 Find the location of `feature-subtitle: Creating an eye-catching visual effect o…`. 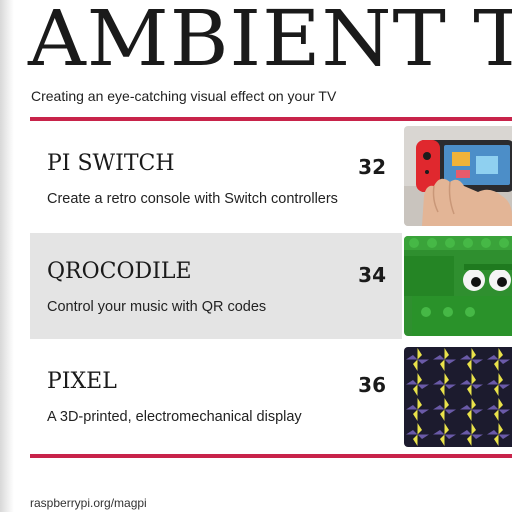

feature-subtitle: Creating an eye-catching visual effect o… is located at coordinates (184, 96).